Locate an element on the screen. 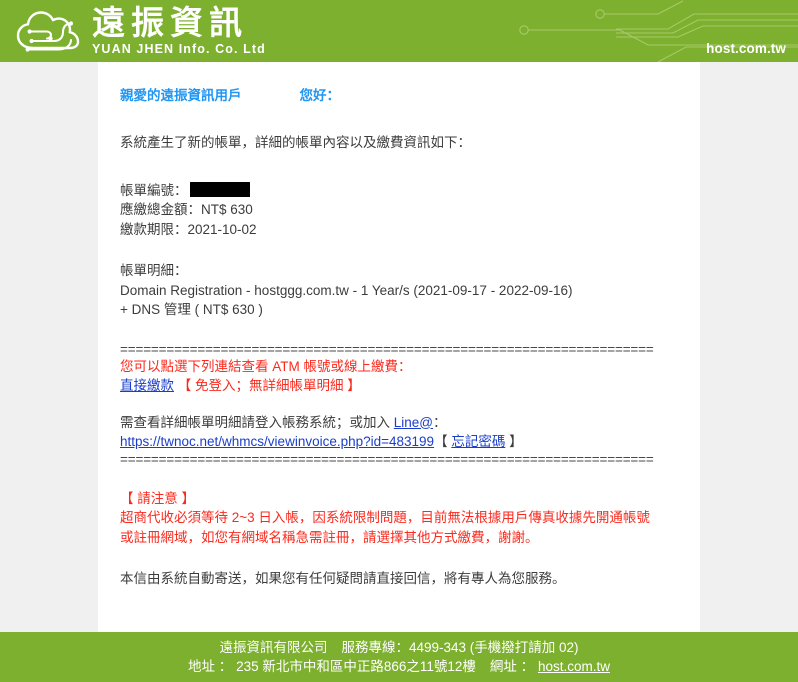 This screenshot has width=798, height=682. footer-company: 遠振資訊有限公司 is located at coordinates (273, 647).